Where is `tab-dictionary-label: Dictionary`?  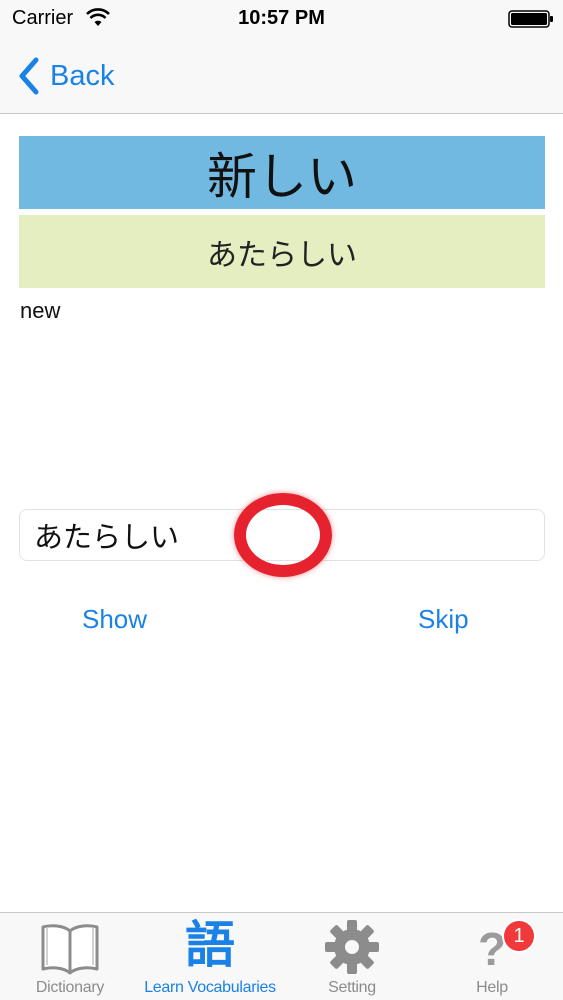
tab-dictionary-label: Dictionary is located at coordinates (70, 987).